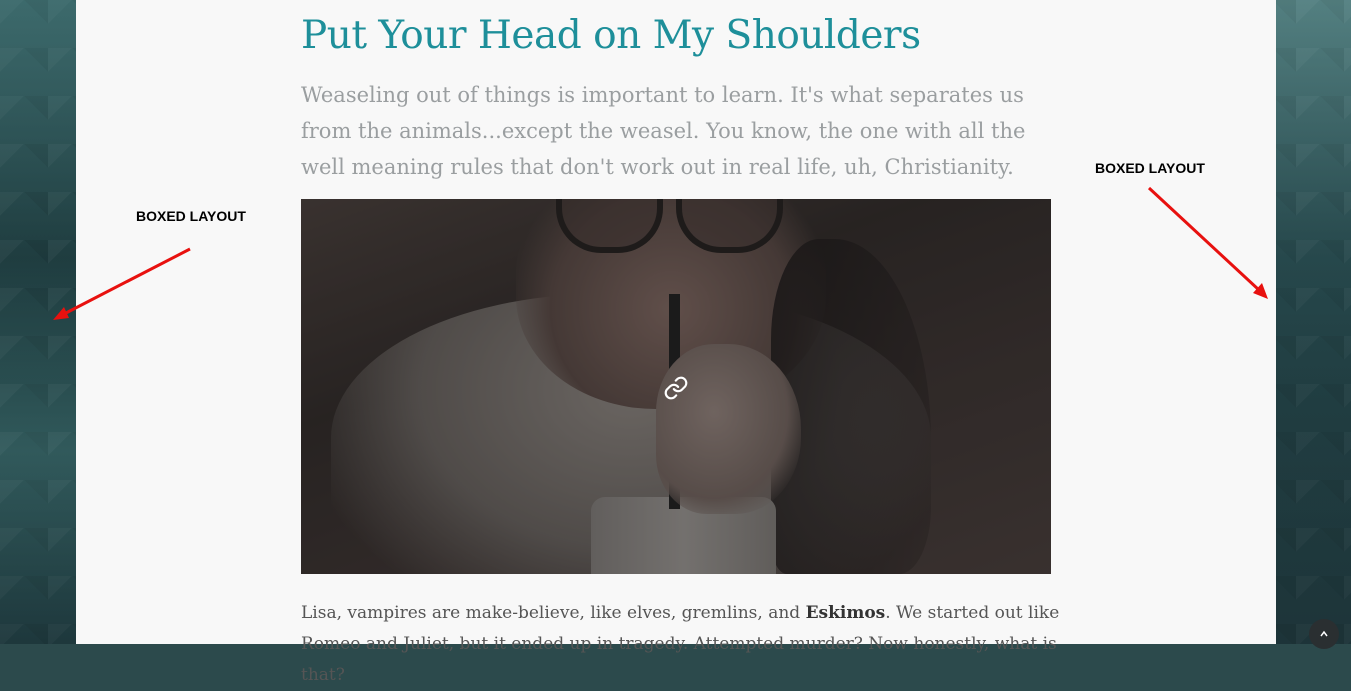 The width and height of the screenshot is (1351, 691). What do you see at coordinates (1150, 168) in the screenshot?
I see `annotation-right-label: BOXED LAYOUT` at bounding box center [1150, 168].